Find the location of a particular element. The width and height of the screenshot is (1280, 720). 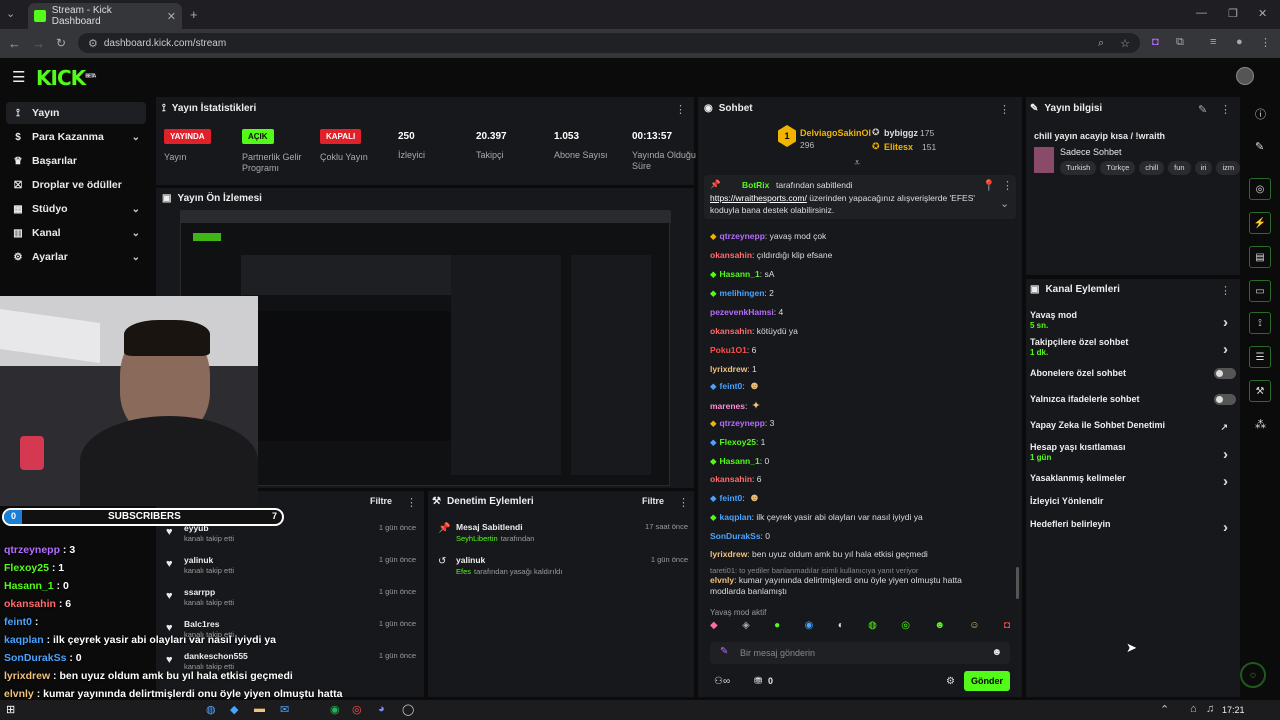

channel-action-row: Yavaş mod 5 sn. › is located at coordinates (1133, 320).